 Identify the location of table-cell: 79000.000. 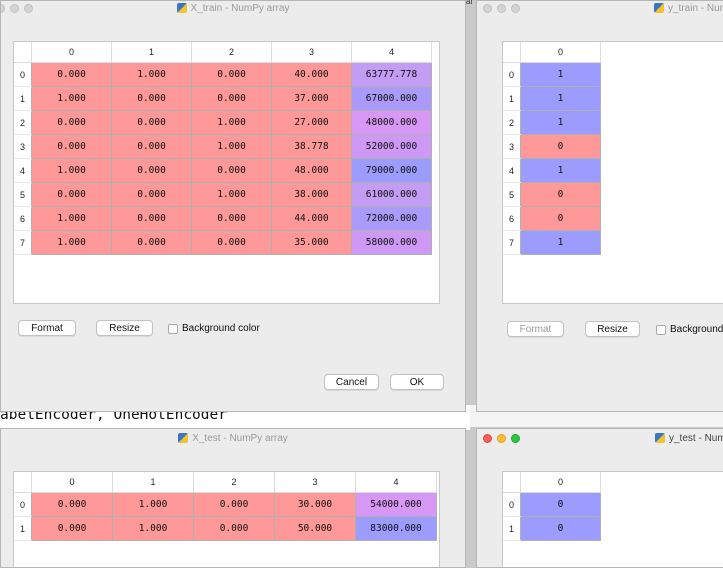
(391, 170).